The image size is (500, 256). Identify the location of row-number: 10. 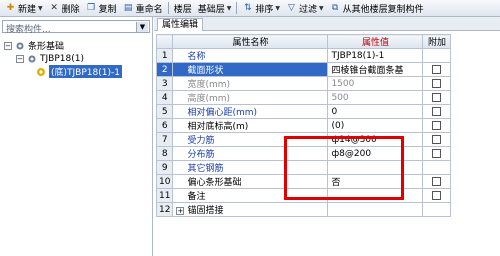
(164, 181).